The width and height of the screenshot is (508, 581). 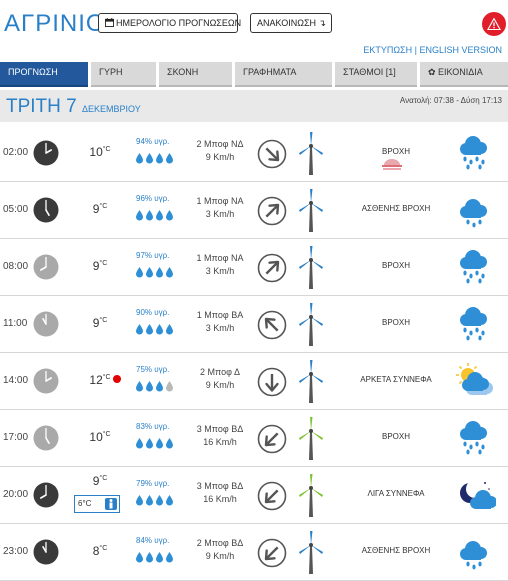 What do you see at coordinates (85, 503) in the screenshot?
I see `feels-like-value: 6°C` at bounding box center [85, 503].